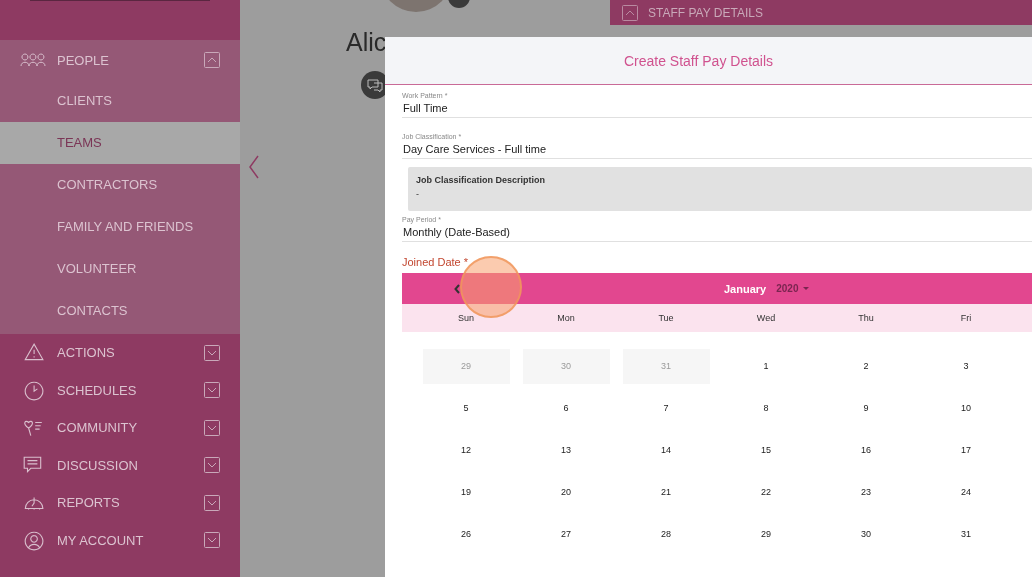  Describe the element at coordinates (130, 503) in the screenshot. I see `sidebar-item: REPORTS` at that location.